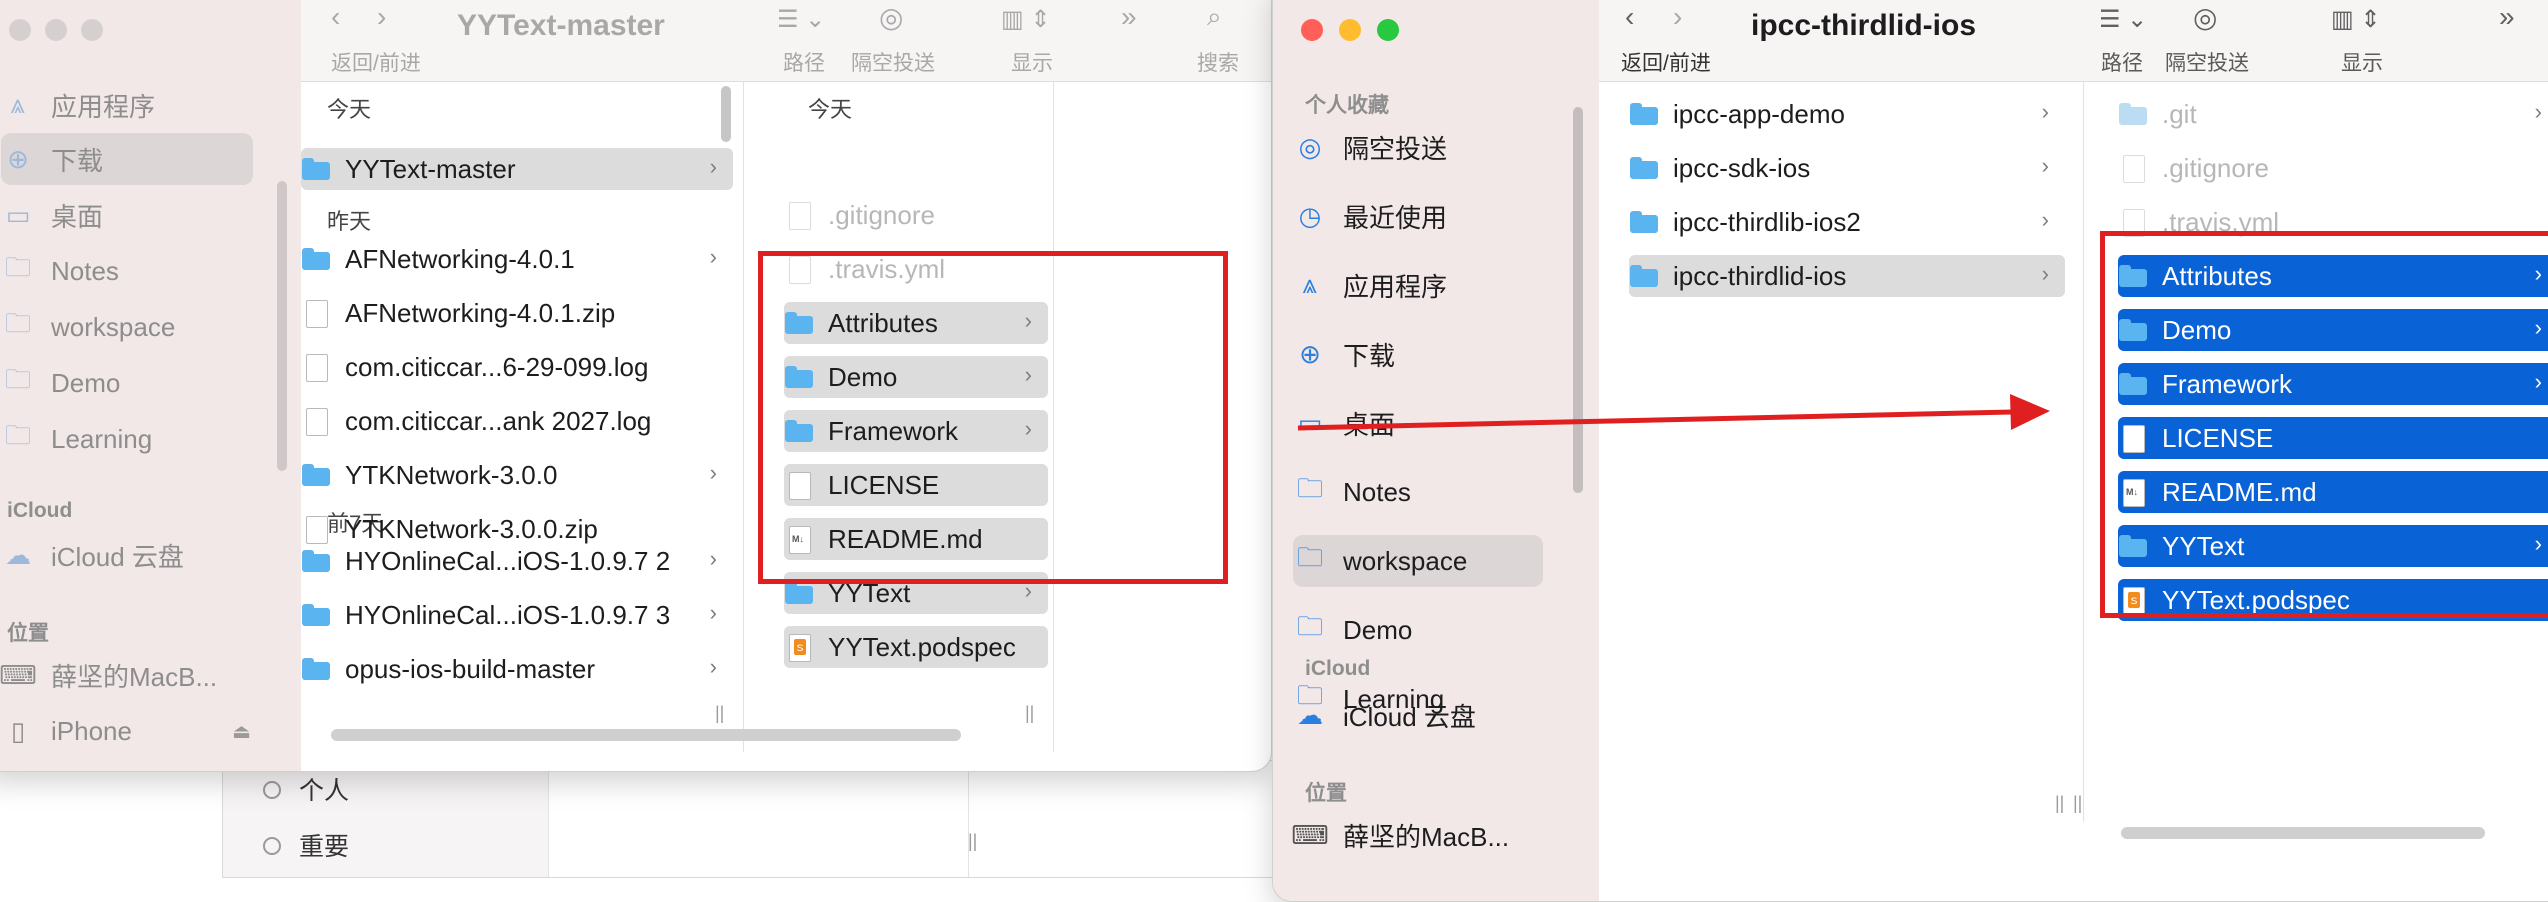 The height and width of the screenshot is (902, 2548). What do you see at coordinates (316, 314) in the screenshot?
I see `zip-file-icon` at bounding box center [316, 314].